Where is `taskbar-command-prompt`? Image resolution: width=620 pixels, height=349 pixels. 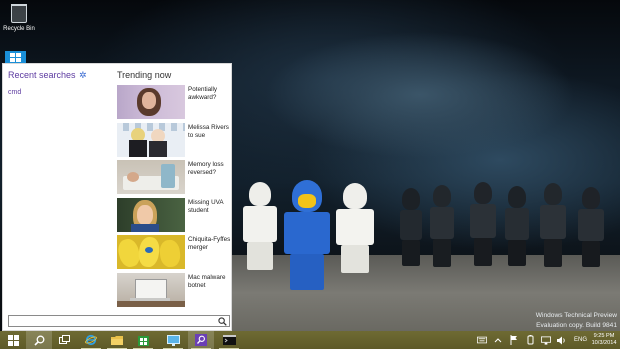
taskbar-command-prompt is located at coordinates (229, 340).